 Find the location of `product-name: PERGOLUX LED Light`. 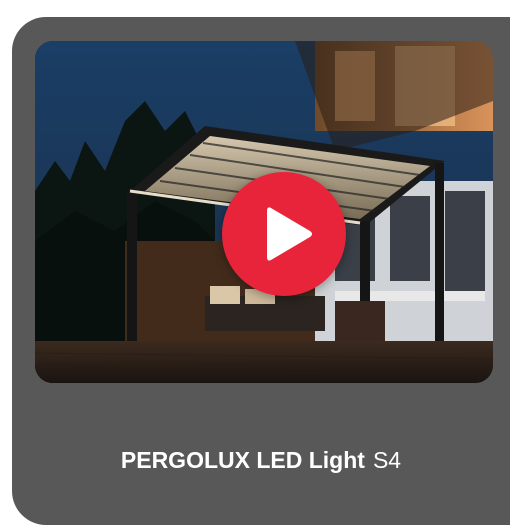

product-name: PERGOLUX LED Light is located at coordinates (242, 460).